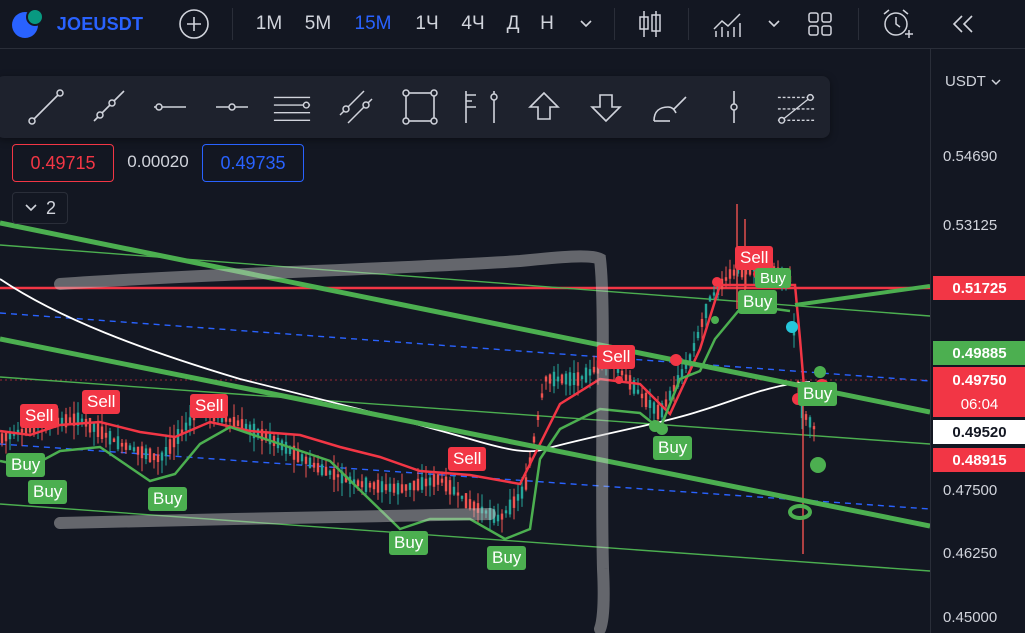  What do you see at coordinates (796, 107) in the screenshot?
I see `fib-retracement-tool-icon` at bounding box center [796, 107].